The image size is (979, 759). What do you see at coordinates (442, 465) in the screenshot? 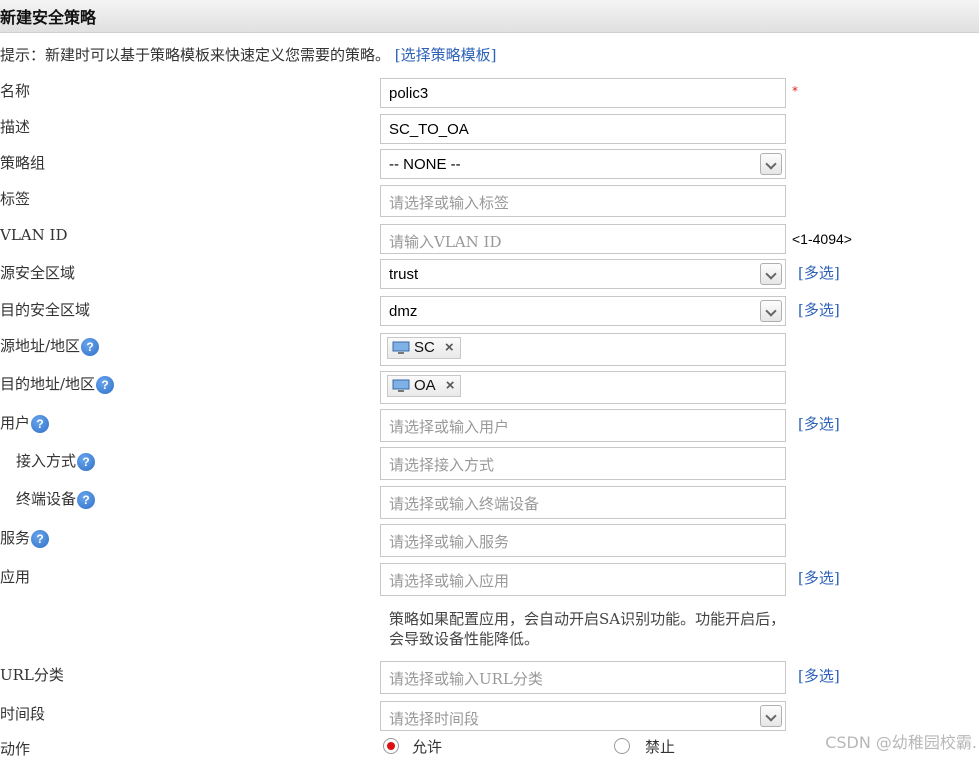
I see `access-mode-placeholder: 请选择接入方式` at bounding box center [442, 465].